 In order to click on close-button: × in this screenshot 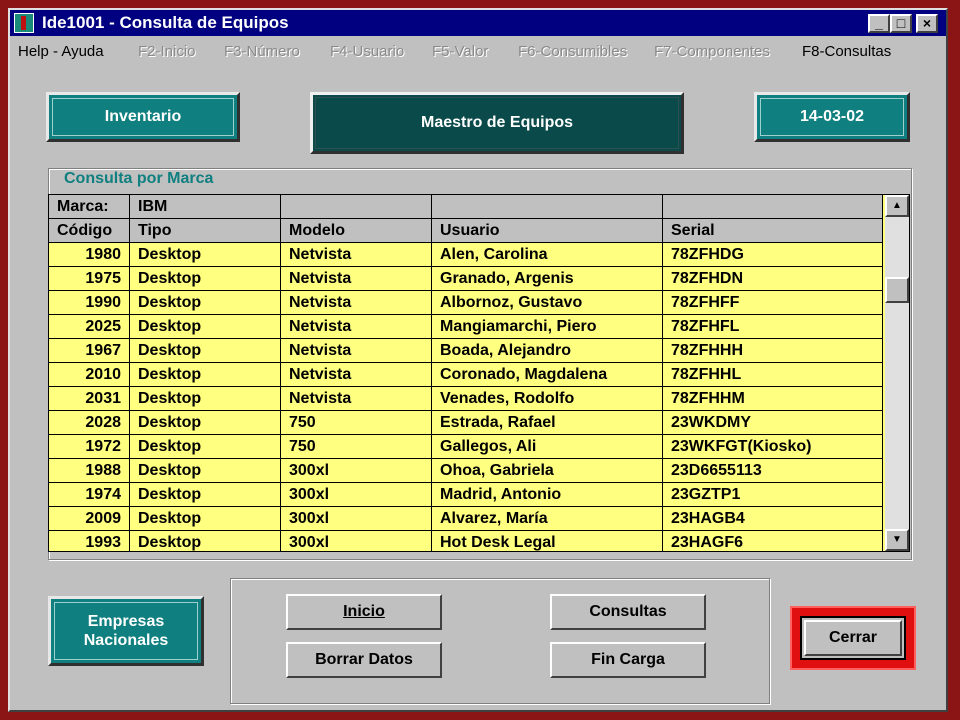, I will do `click(927, 23)`.